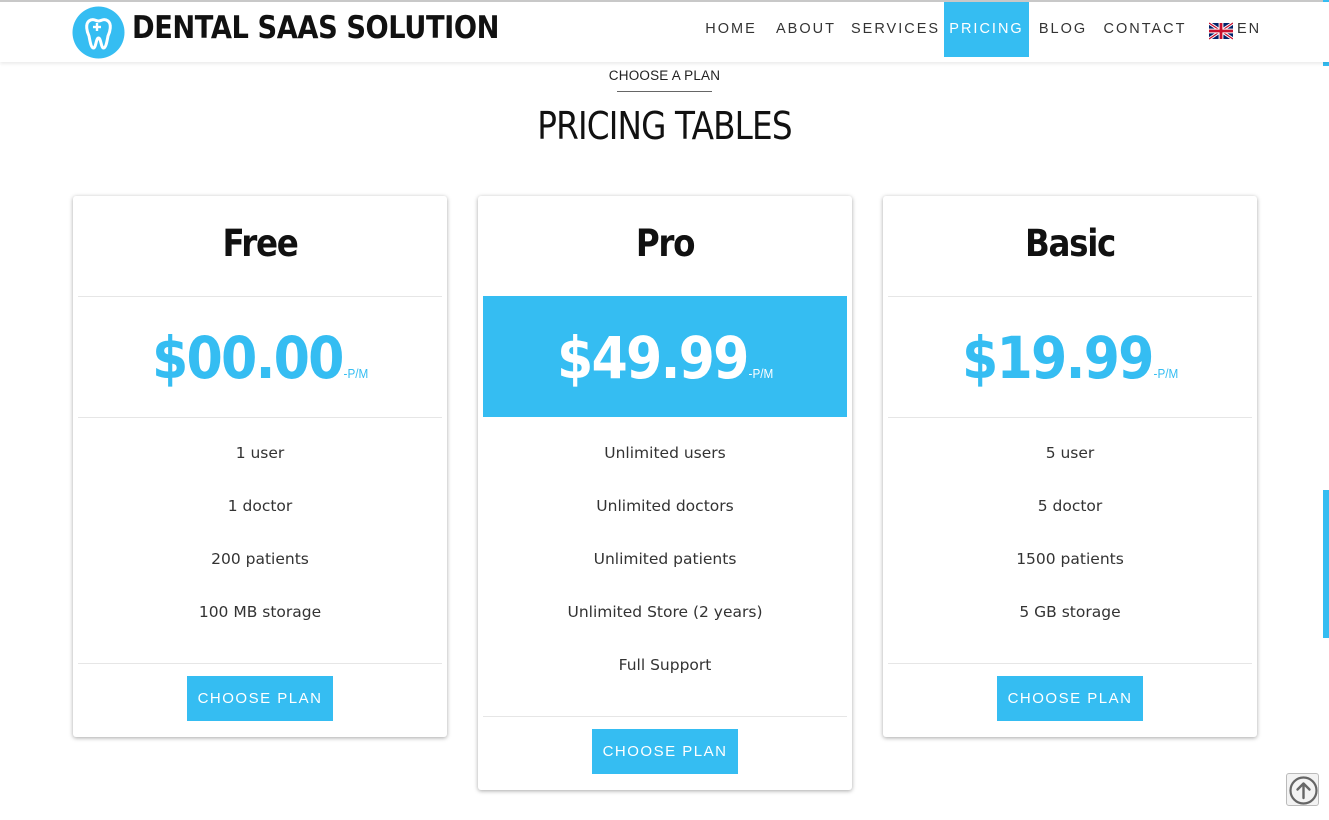  Describe the element at coordinates (260, 506) in the screenshot. I see `feature-item: 1 doctor` at that location.